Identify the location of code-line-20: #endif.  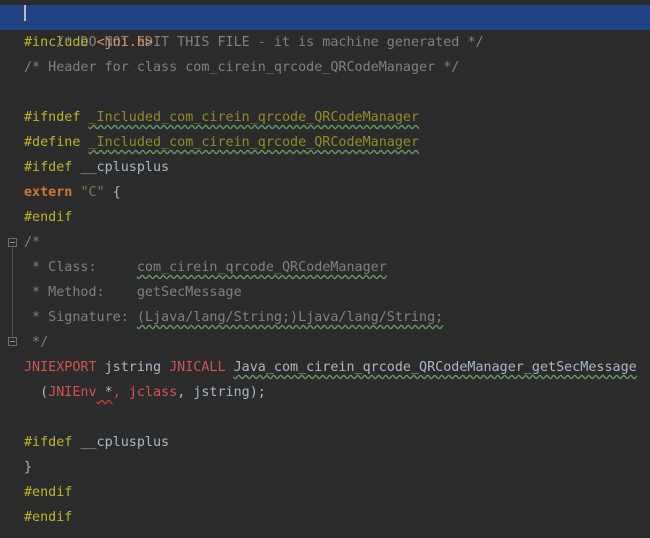
(48, 492).